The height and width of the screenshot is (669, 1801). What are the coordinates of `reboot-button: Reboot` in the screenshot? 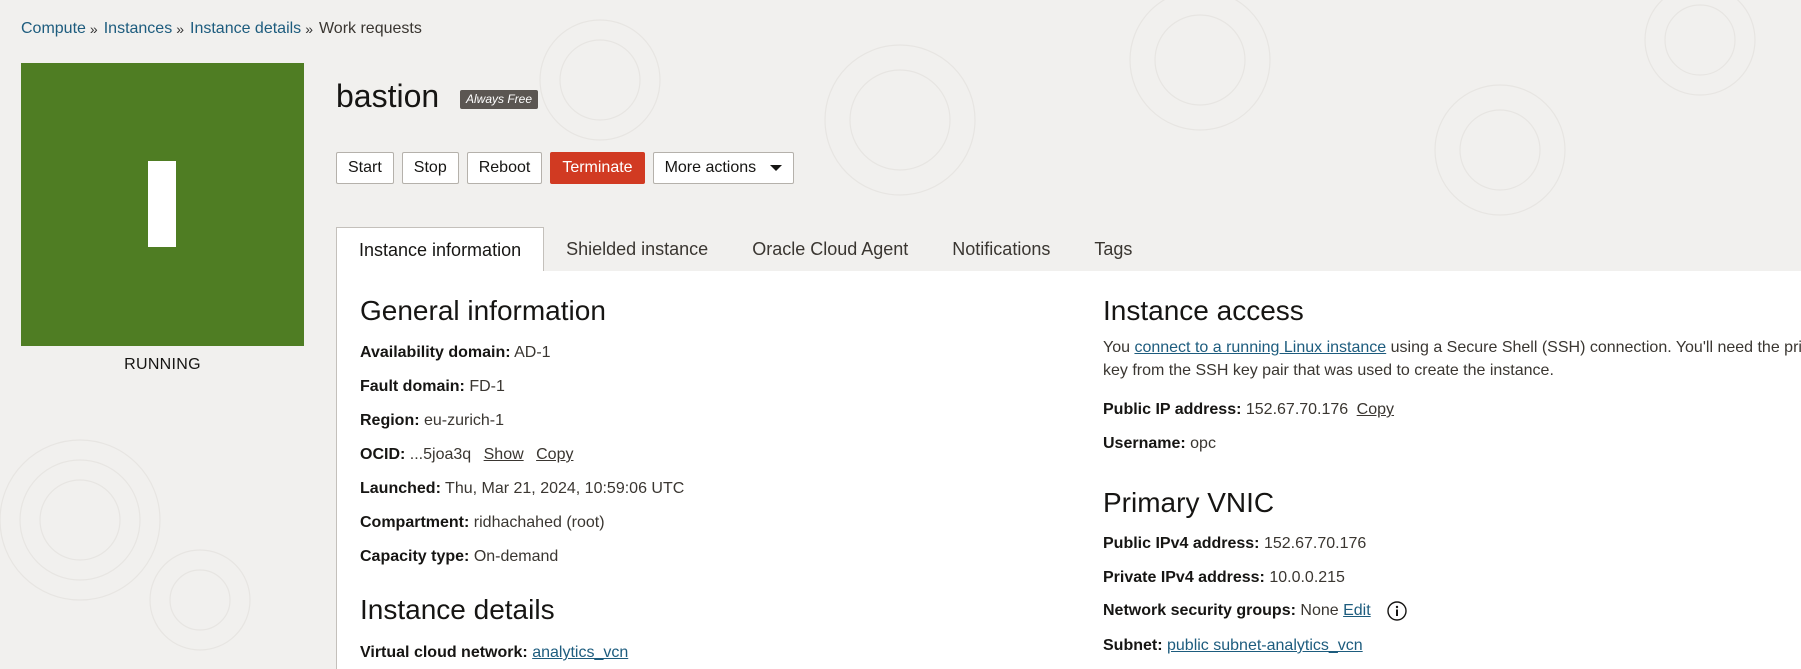 It's located at (504, 168).